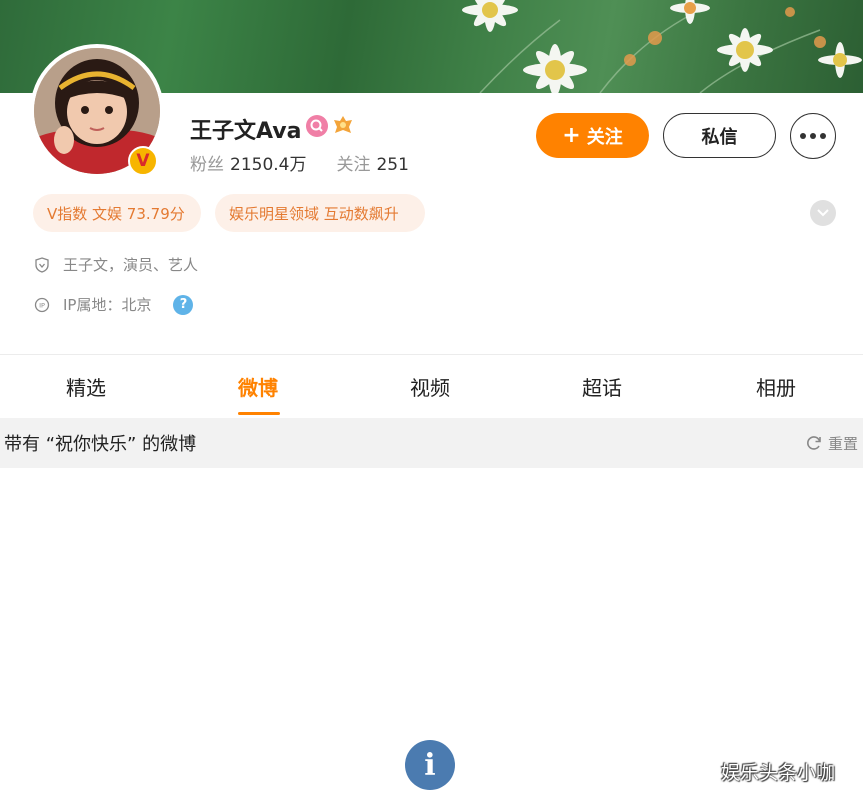  Describe the element at coordinates (131, 265) in the screenshot. I see `verification-text: 王子文，演员、艺人` at that location.